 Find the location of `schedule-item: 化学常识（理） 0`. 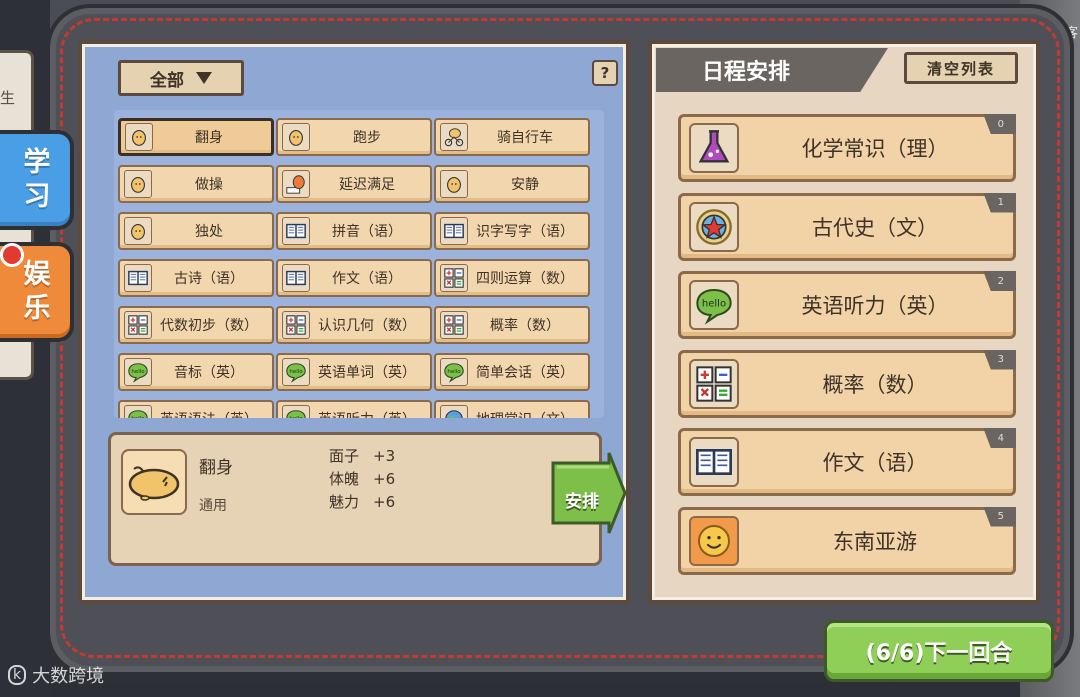

schedule-item: 化学常识（理） 0 is located at coordinates (847, 148).